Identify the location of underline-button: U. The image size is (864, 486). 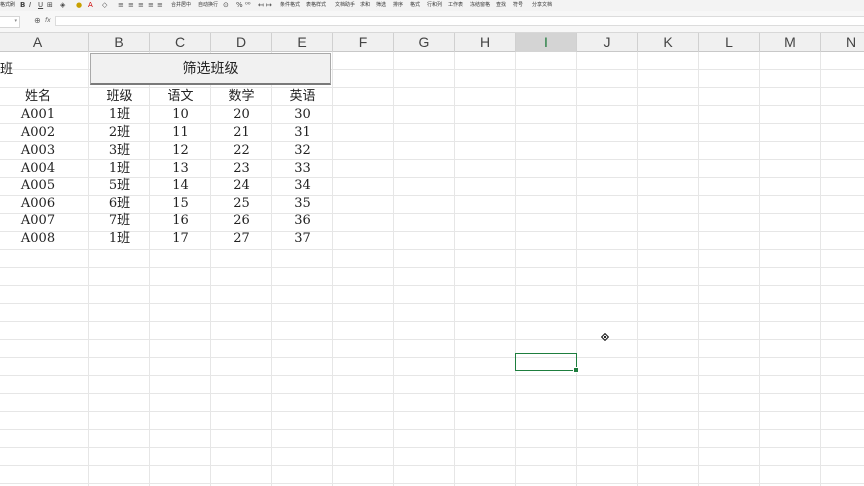
(40, 5).